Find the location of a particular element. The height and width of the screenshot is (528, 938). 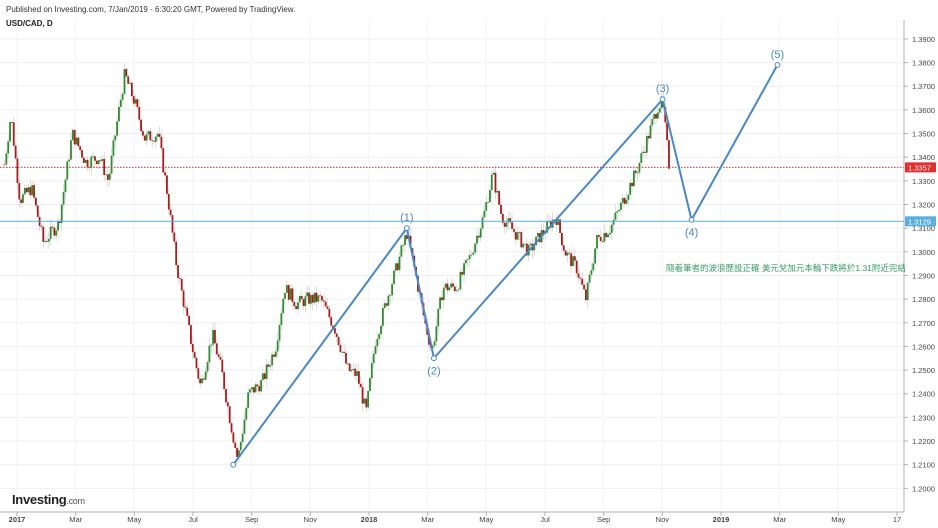

time-tick-label: Nov is located at coordinates (663, 519).